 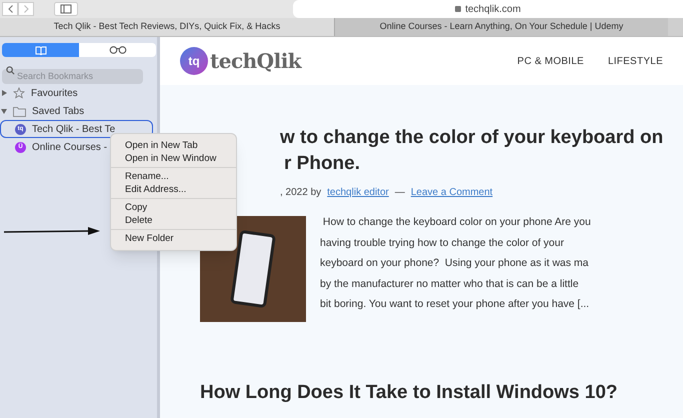 What do you see at coordinates (54, 93) in the screenshot?
I see `bookmark-label: Favourites` at bounding box center [54, 93].